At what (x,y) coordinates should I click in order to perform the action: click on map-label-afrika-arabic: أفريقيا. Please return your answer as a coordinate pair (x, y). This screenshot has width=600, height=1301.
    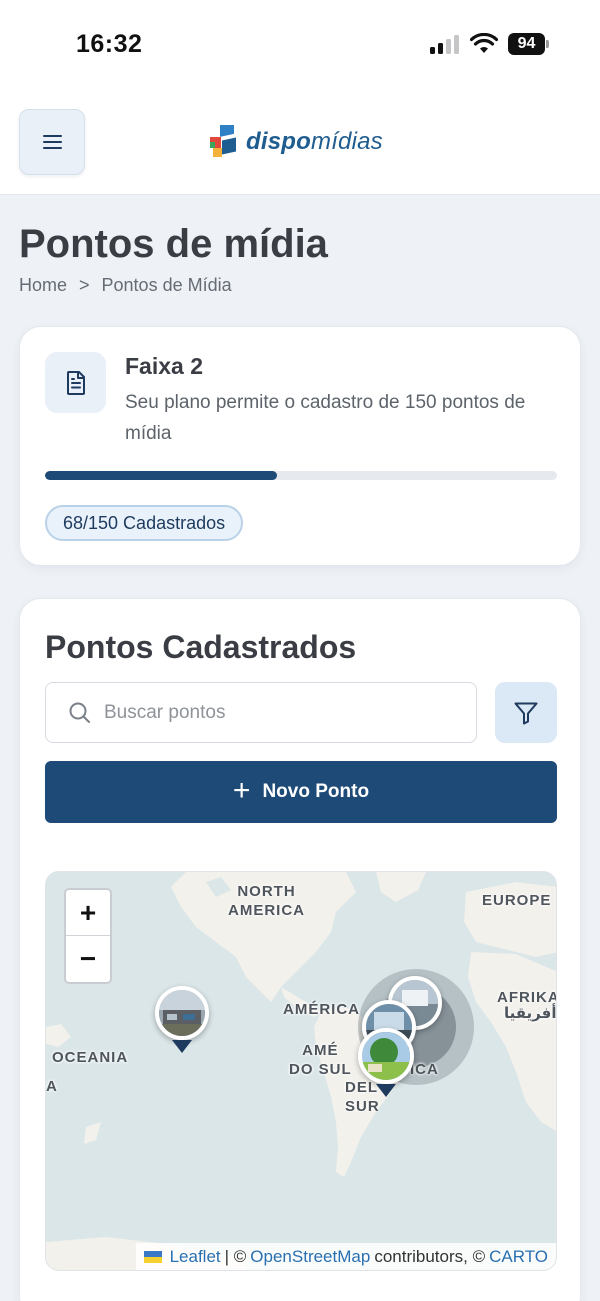
    Looking at the image, I should click on (530, 1013).